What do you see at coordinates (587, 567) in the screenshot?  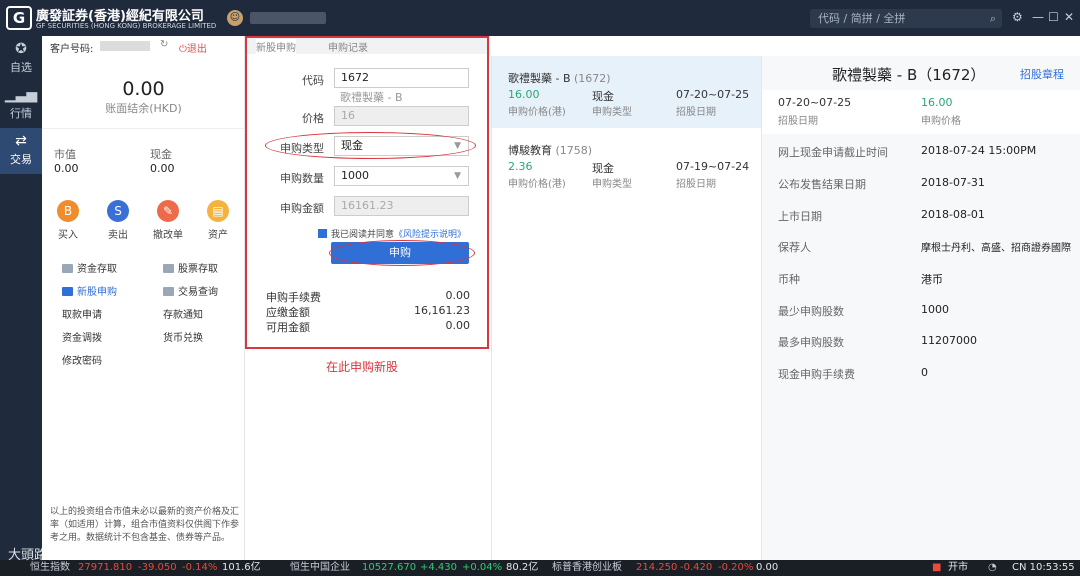 I see `ticker-gem-name: 标普香港创业板` at bounding box center [587, 567].